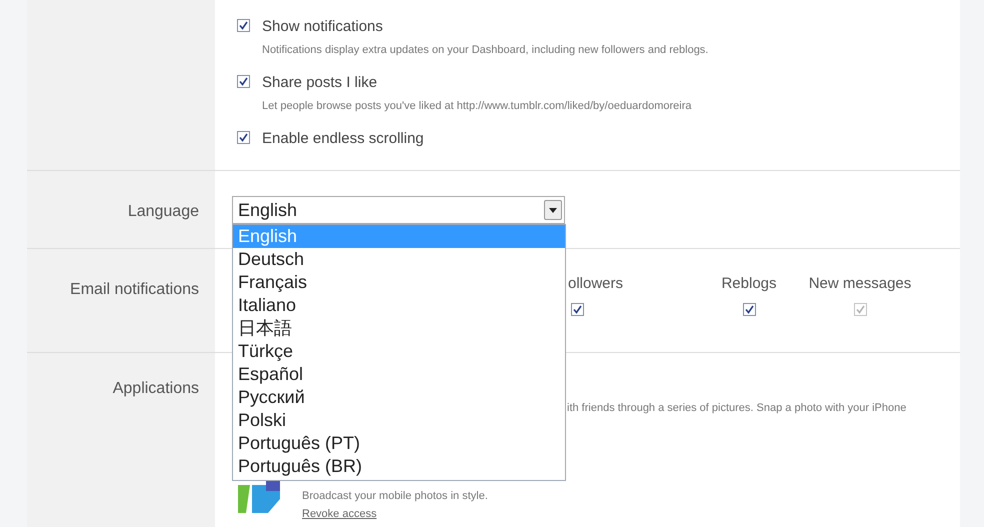  I want to click on setting-label: Show notifications, so click(323, 27).